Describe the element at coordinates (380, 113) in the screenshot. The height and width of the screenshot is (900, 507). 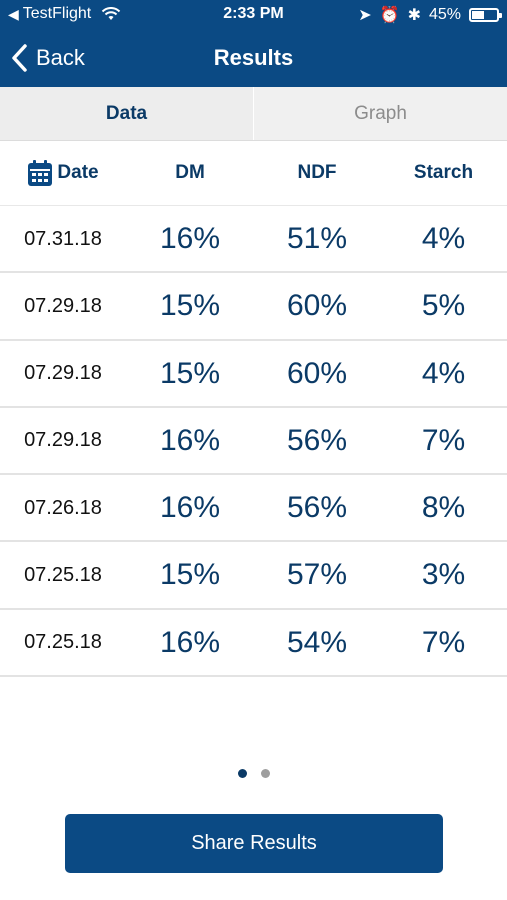
I see `tab-graph: Graph` at that location.